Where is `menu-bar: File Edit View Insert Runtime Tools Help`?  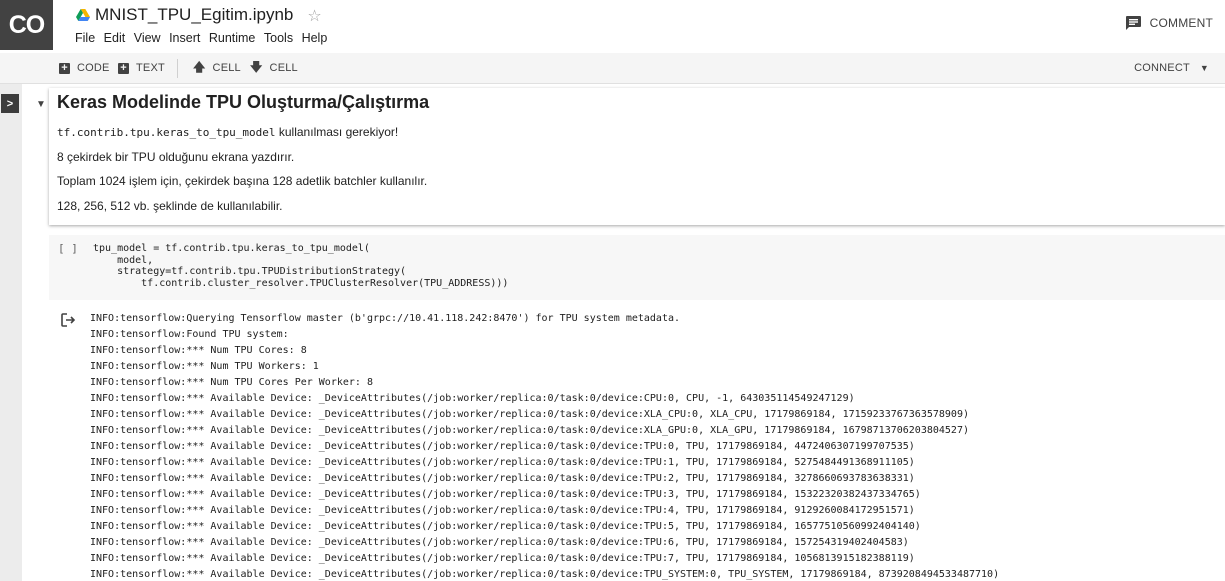
menu-bar: File Edit View Insert Runtime Tools Help is located at coordinates (205, 38).